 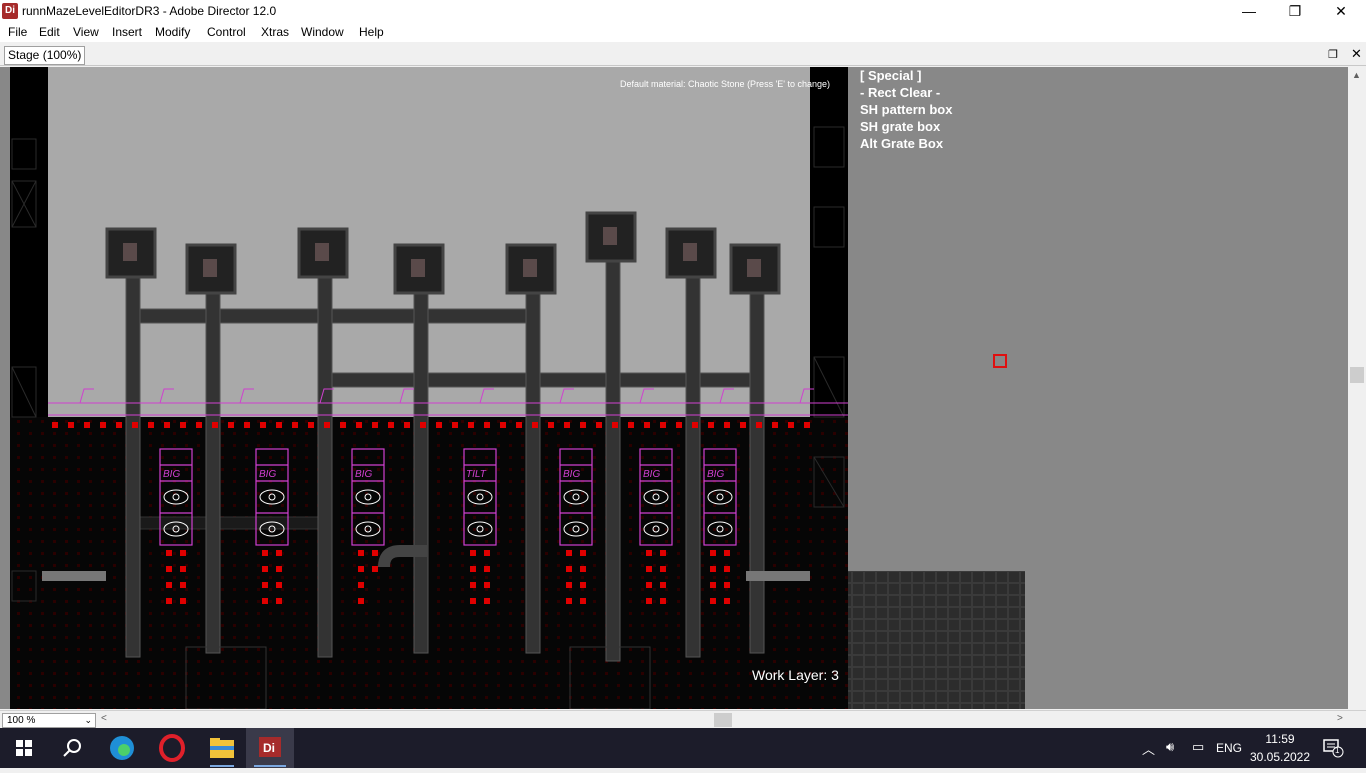 What do you see at coordinates (778, 576) in the screenshot?
I see `right-grate` at bounding box center [778, 576].